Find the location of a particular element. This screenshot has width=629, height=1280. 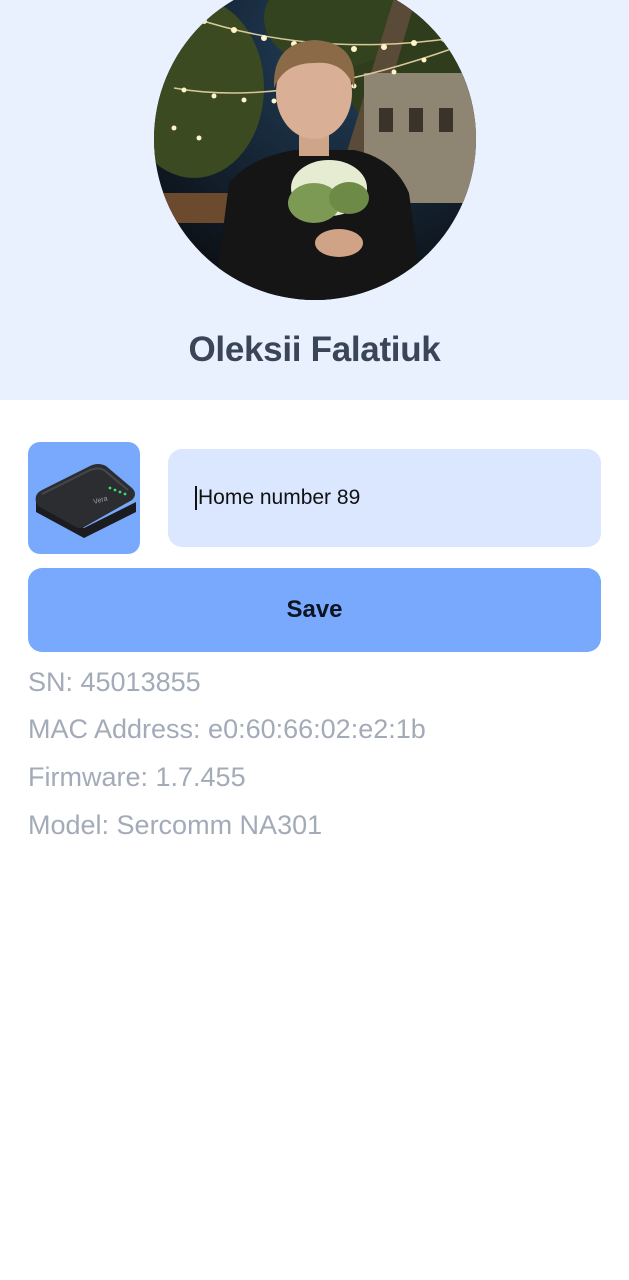

model-label: Model: Sercomm NA301 is located at coordinates (175, 825).